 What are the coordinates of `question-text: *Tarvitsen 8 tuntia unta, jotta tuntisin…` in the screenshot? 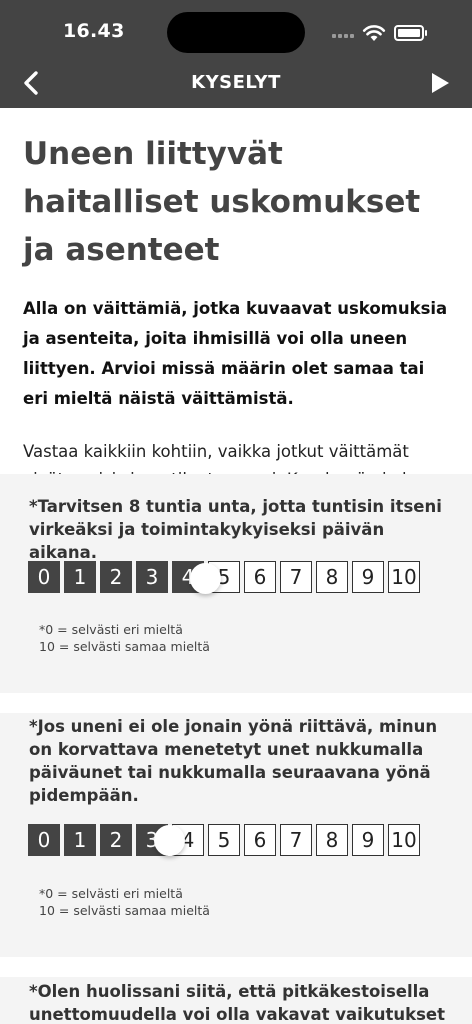 It's located at (235, 529).